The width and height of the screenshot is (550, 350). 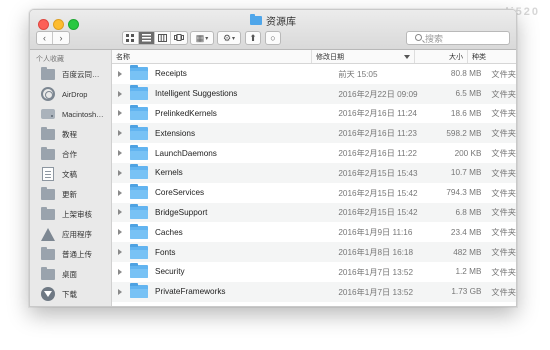 What do you see at coordinates (314, 74) in the screenshot?
I see `table-row: Receipts 前天 15:05 80.8 MB 文件夹` at bounding box center [314, 74].